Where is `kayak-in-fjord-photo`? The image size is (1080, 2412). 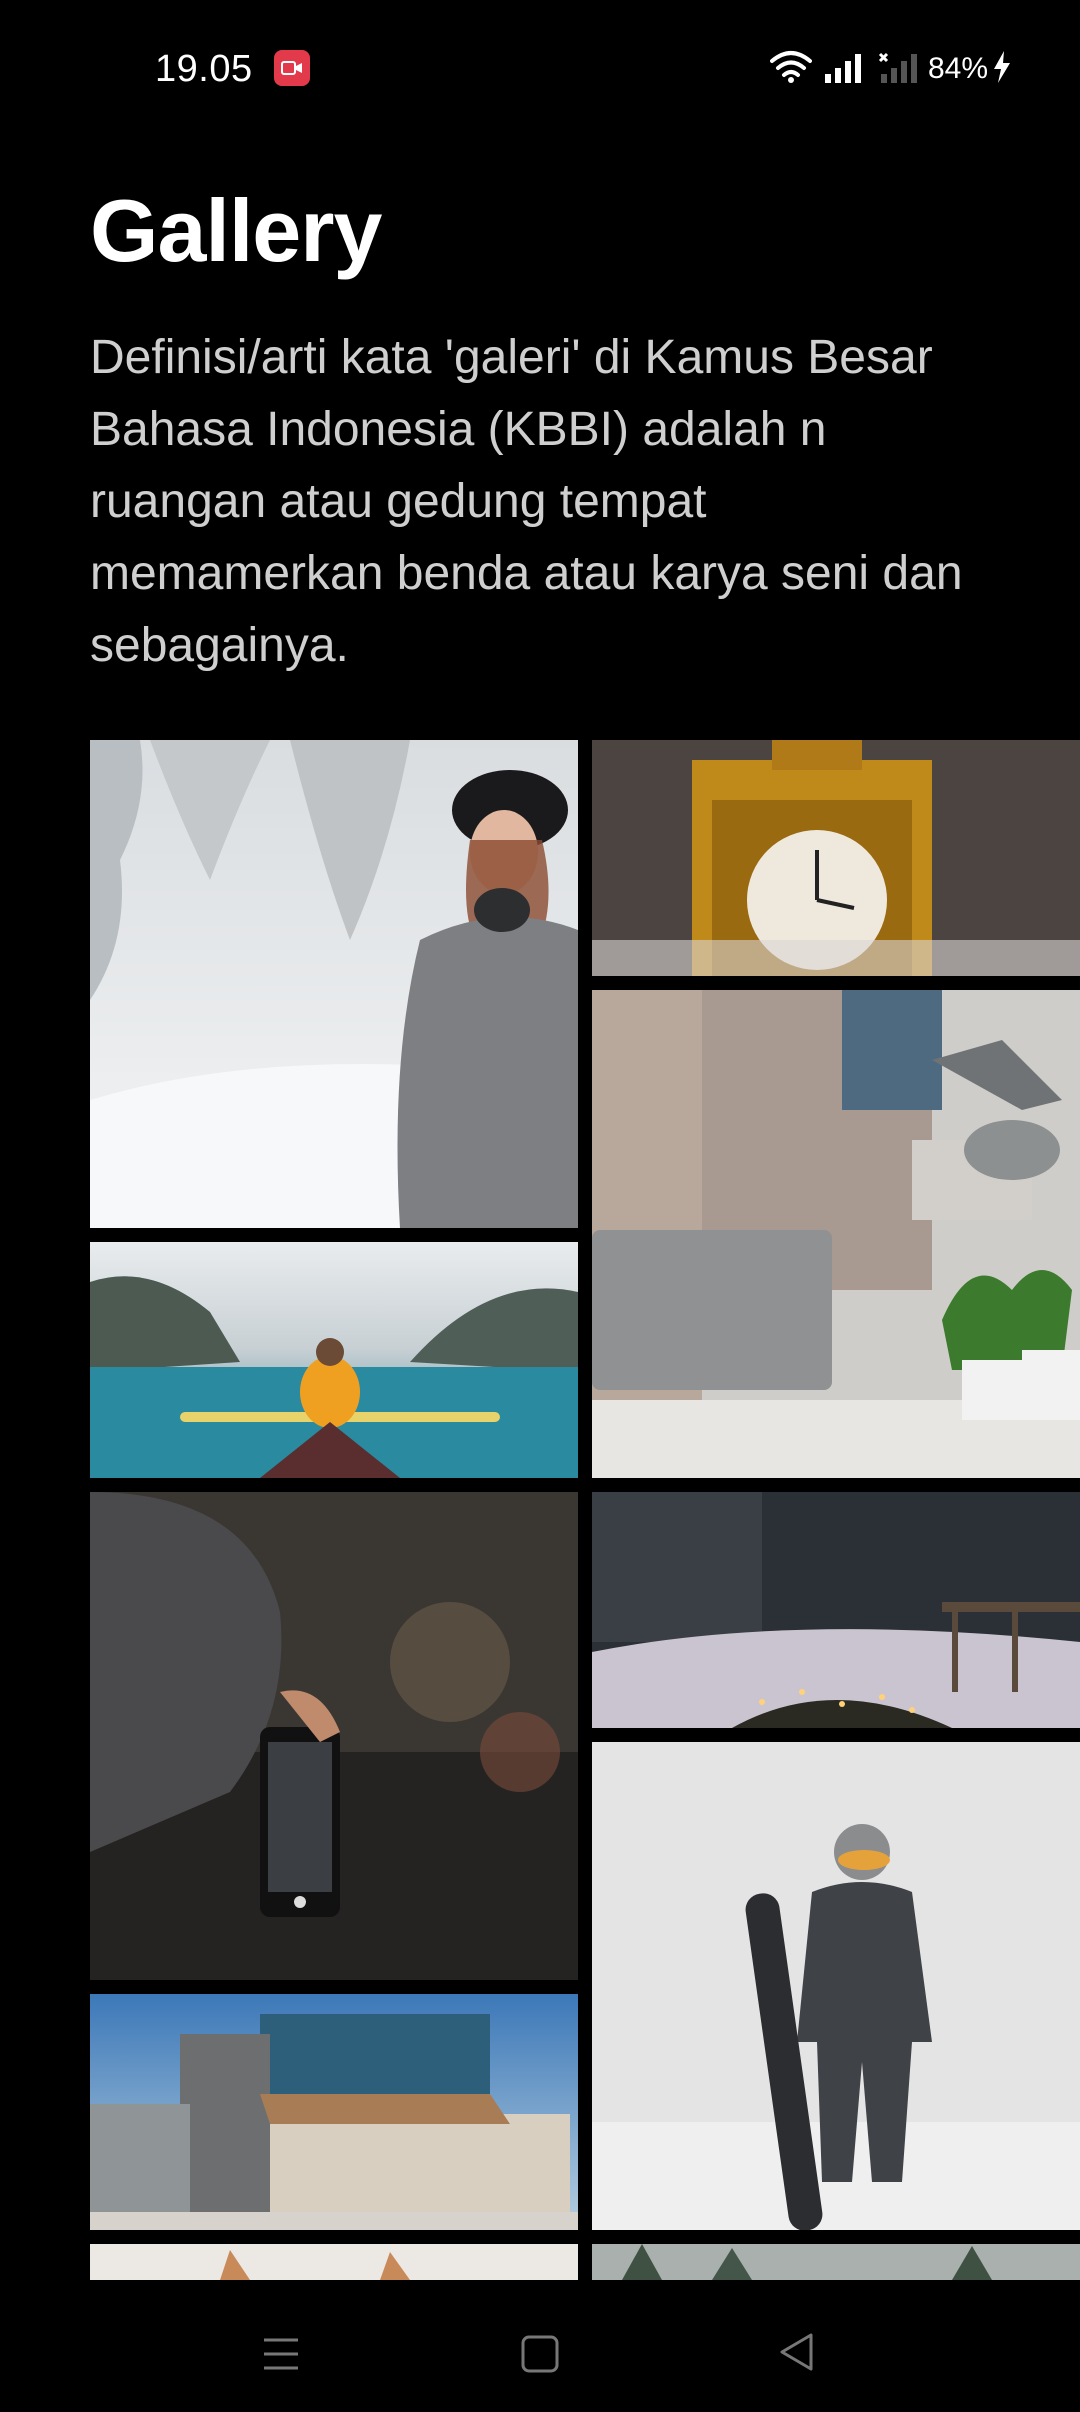
kayak-in-fjord-photo is located at coordinates (334, 1360).